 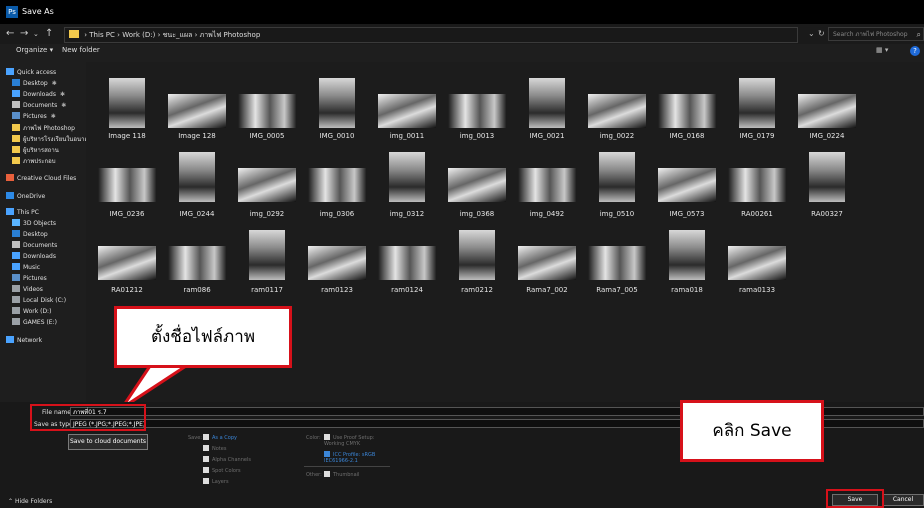 What do you see at coordinates (25, 196) in the screenshot?
I see `sidebar-item: OneDrive` at bounding box center [25, 196].